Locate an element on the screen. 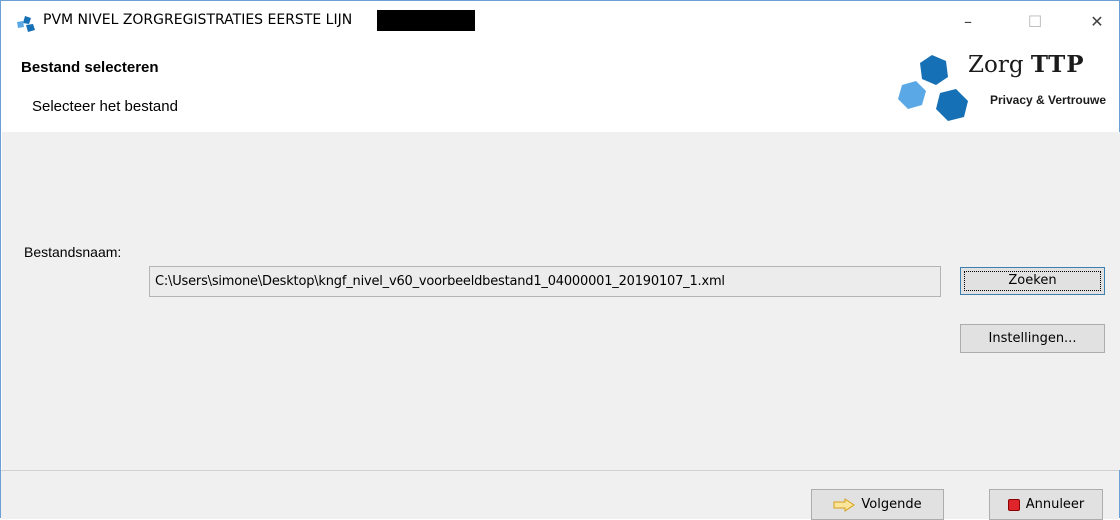 Image resolution: width=1120 pixels, height=520 pixels. next-button: Volgende is located at coordinates (877, 504).